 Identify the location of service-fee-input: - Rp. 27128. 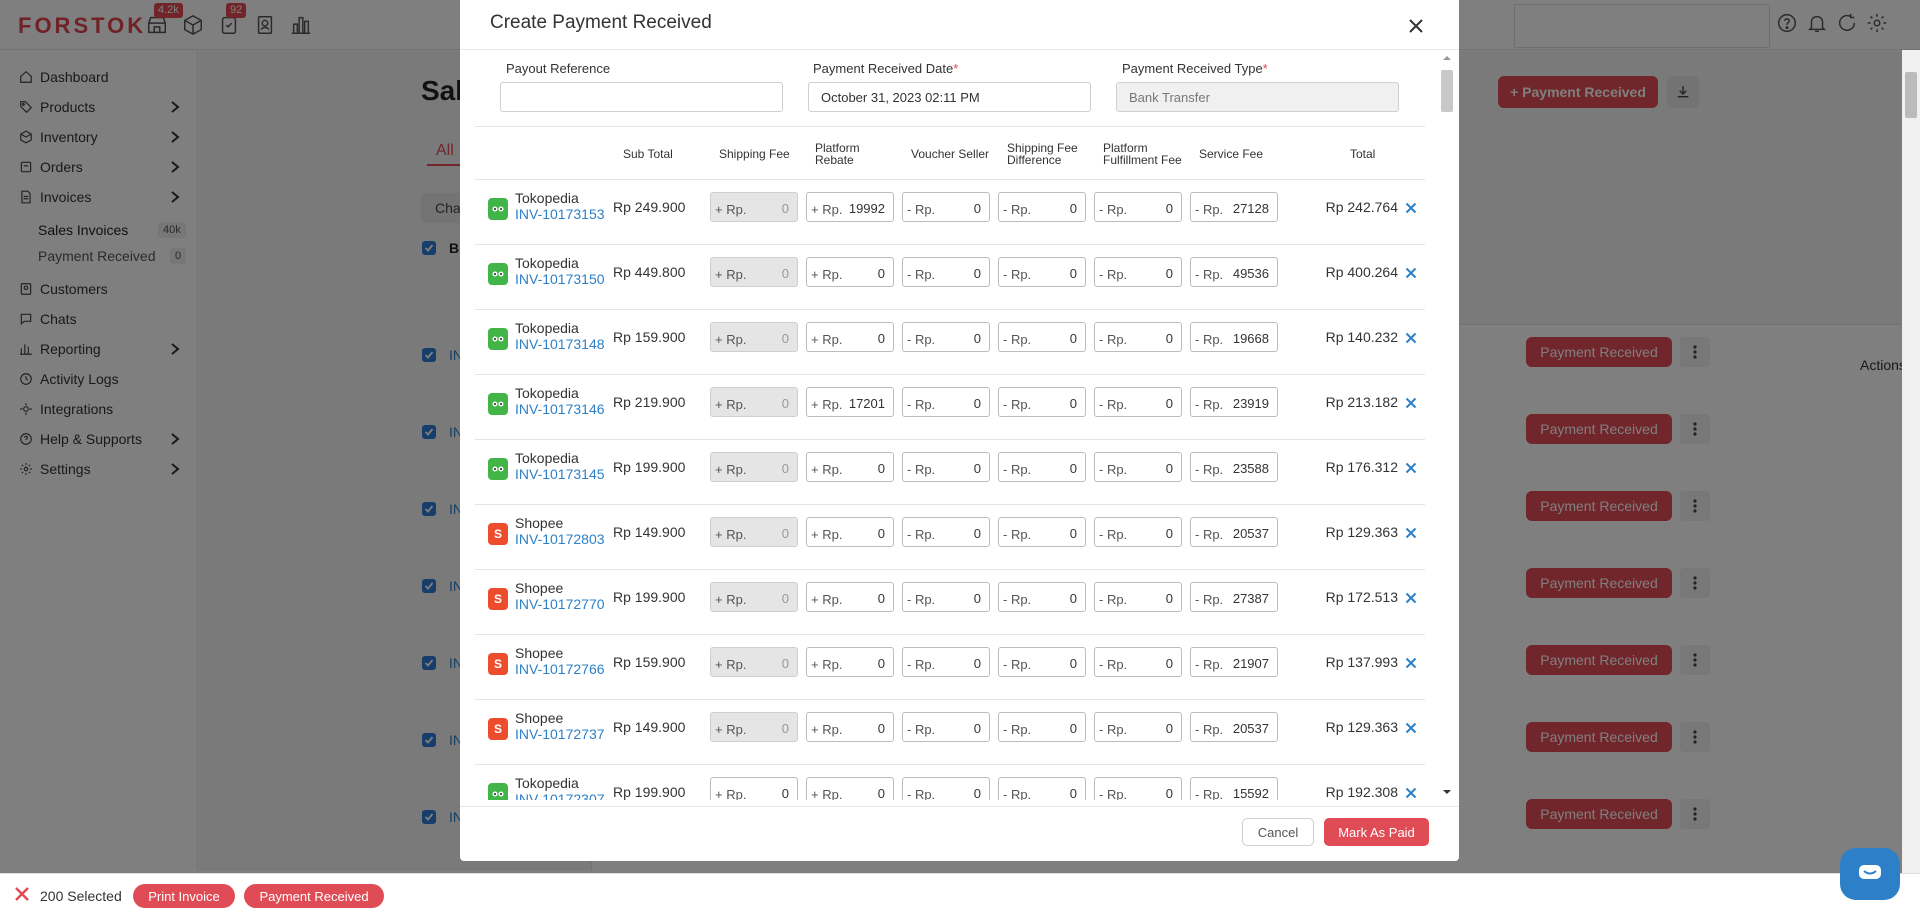
(1234, 207).